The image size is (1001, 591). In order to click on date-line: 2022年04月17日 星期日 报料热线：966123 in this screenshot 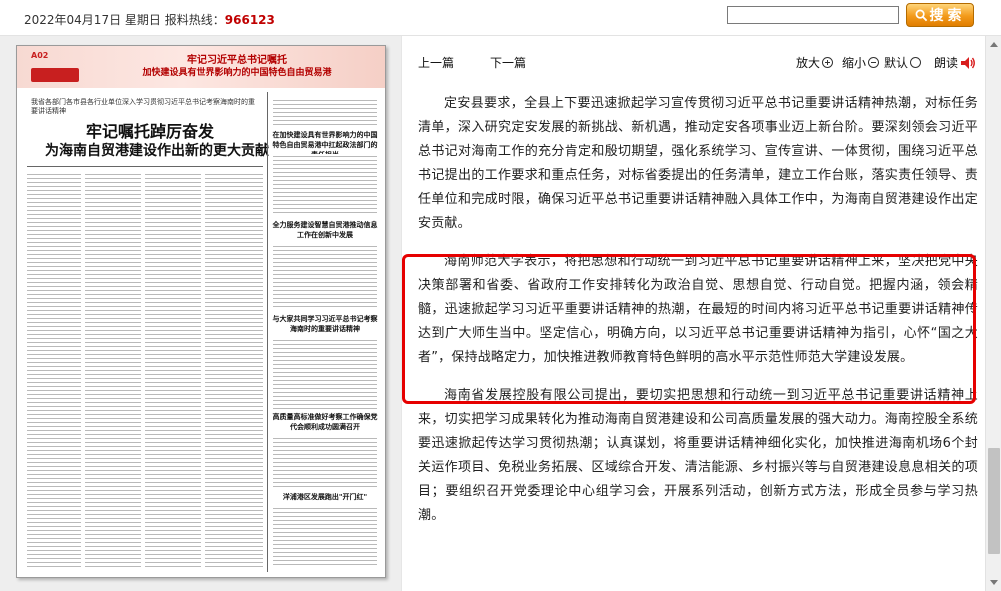, I will do `click(149, 19)`.